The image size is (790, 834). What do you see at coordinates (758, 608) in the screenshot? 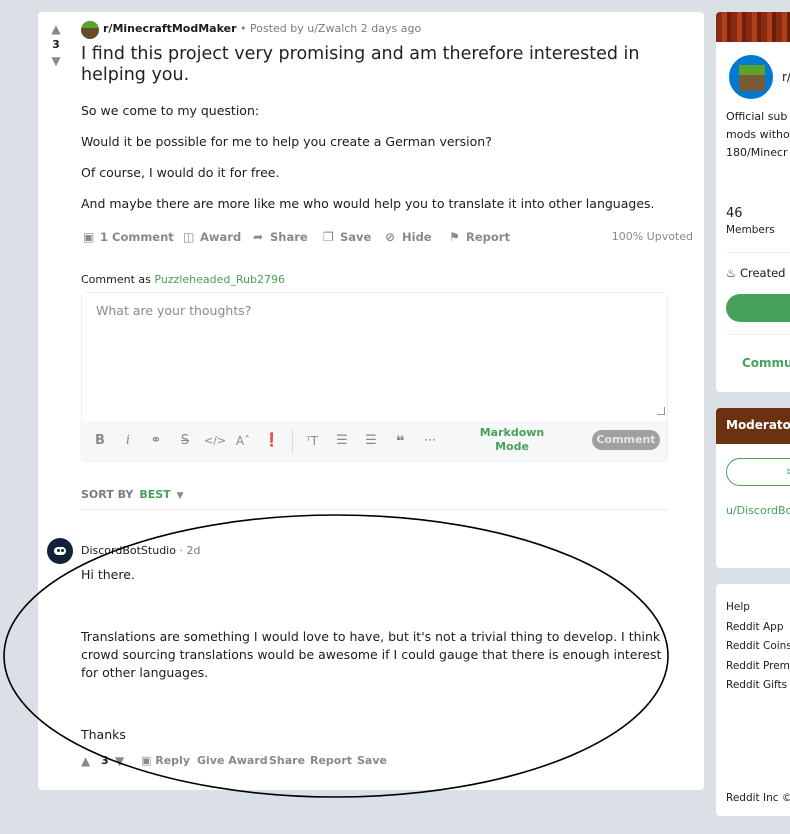
I see `footer-link: Help` at bounding box center [758, 608].